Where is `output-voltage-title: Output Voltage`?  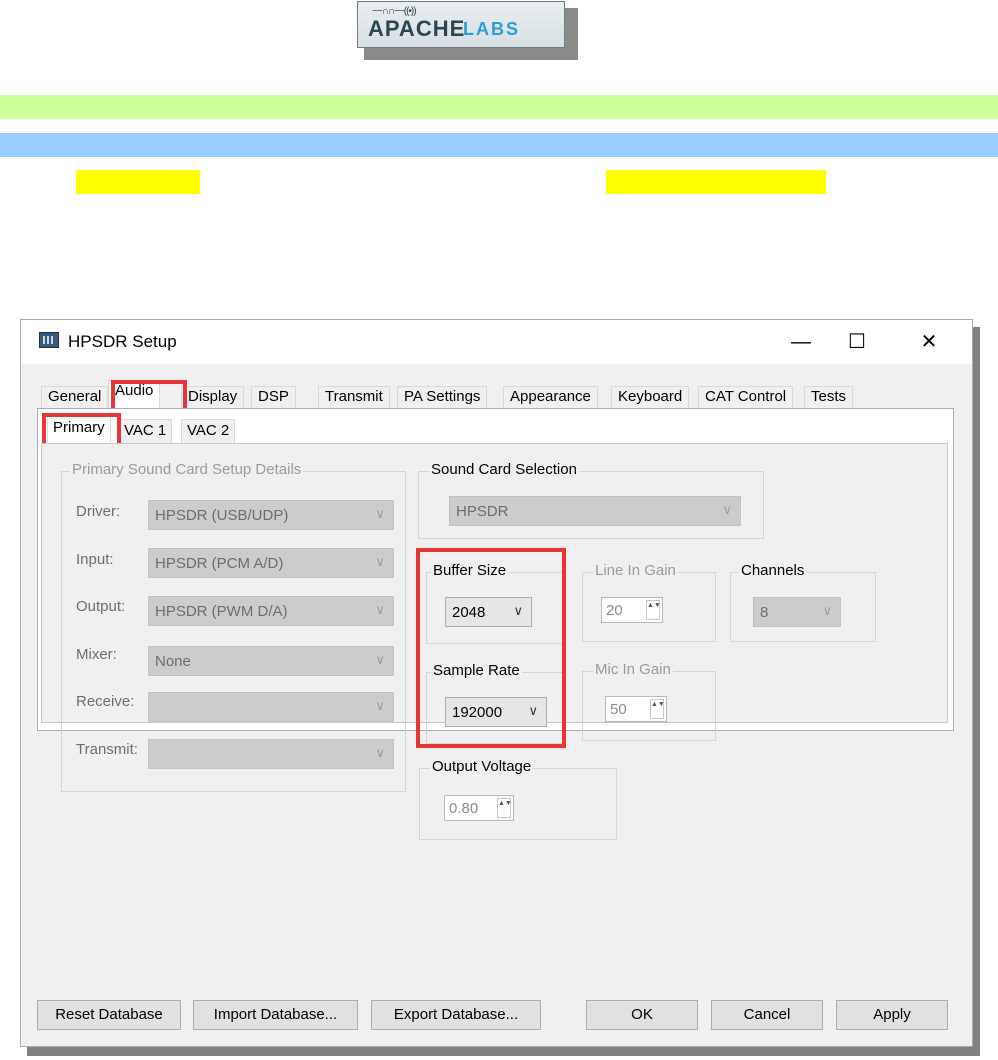 output-voltage-title: Output Voltage is located at coordinates (482, 766).